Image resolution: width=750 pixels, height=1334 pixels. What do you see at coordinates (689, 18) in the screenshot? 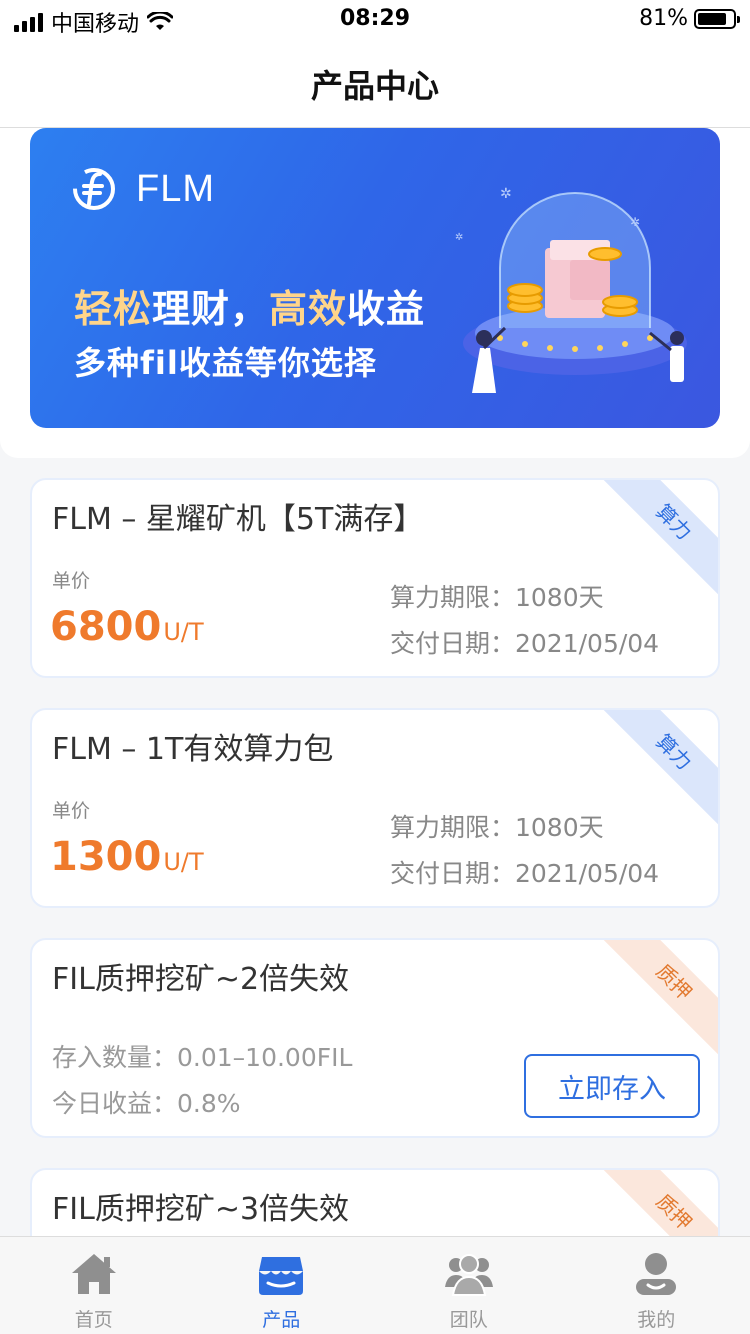
I see `status-right: 81%` at bounding box center [689, 18].